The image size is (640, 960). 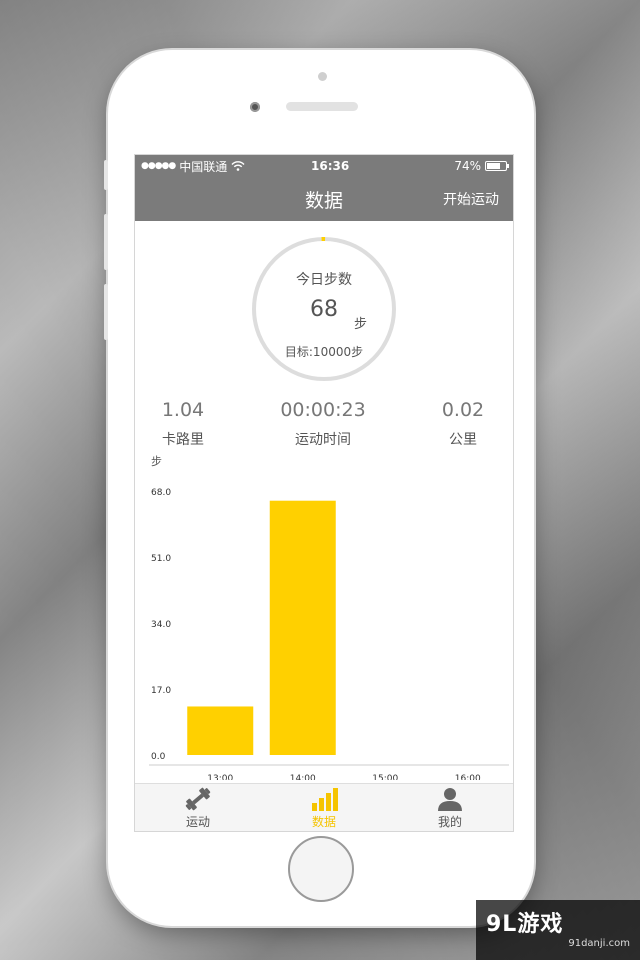 I want to click on page-title: 数据, so click(x=323, y=200).